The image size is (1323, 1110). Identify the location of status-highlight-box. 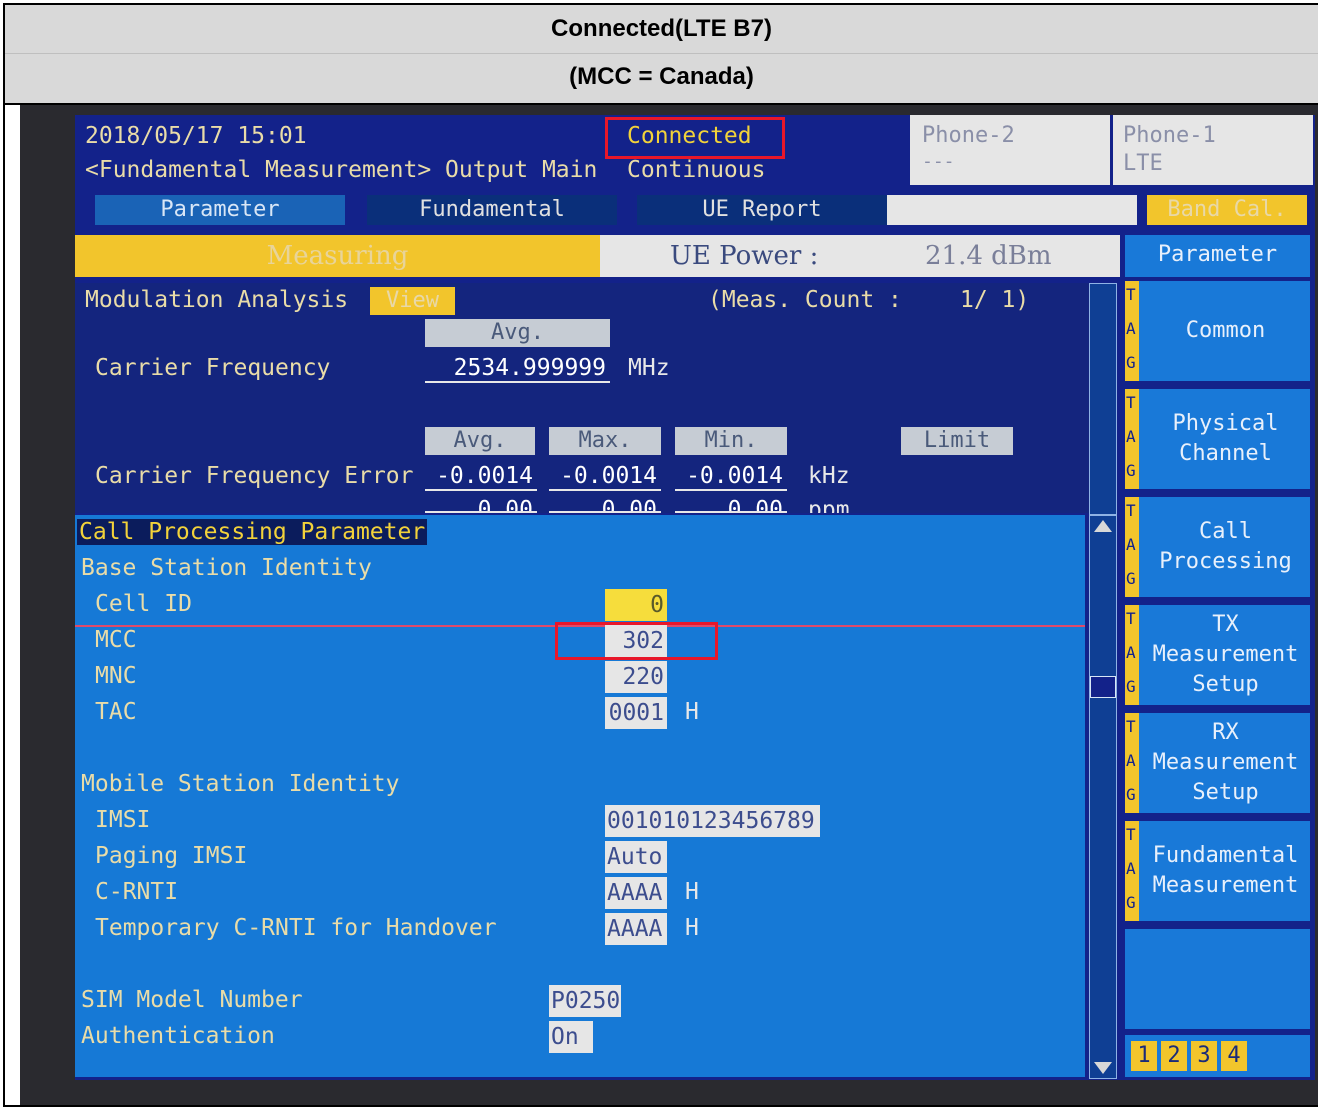
(695, 138).